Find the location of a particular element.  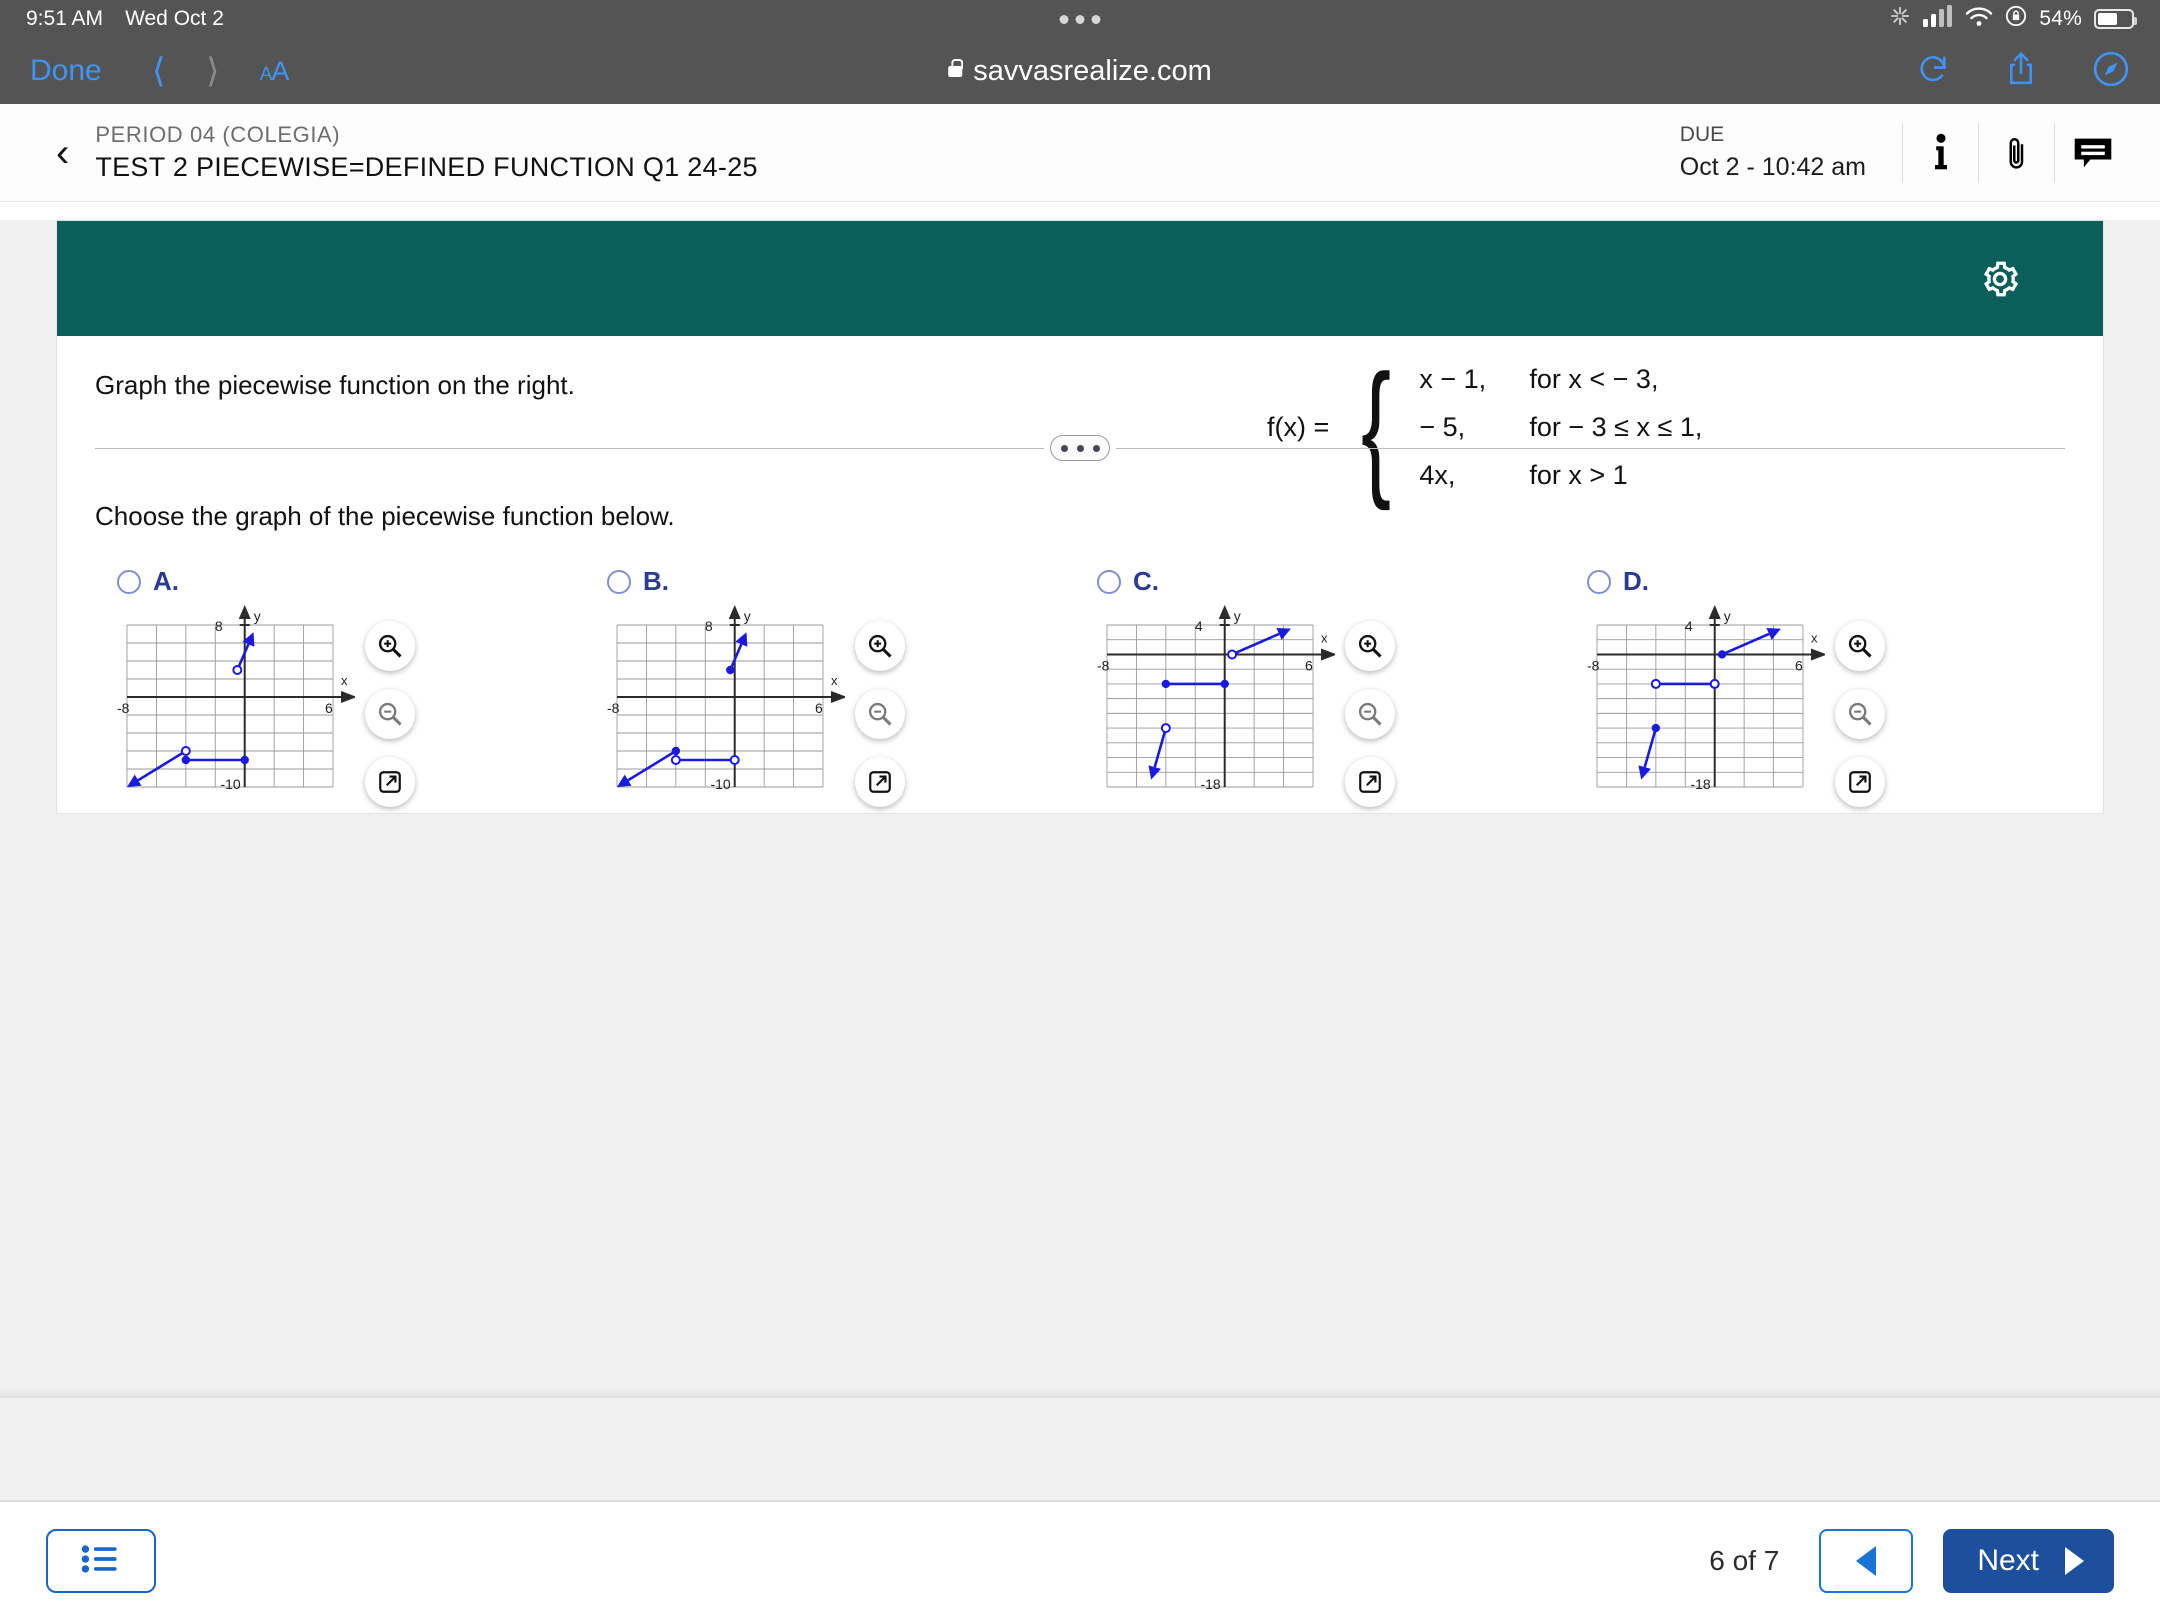

curly-brace-icon: { is located at coordinates (1376, 427).